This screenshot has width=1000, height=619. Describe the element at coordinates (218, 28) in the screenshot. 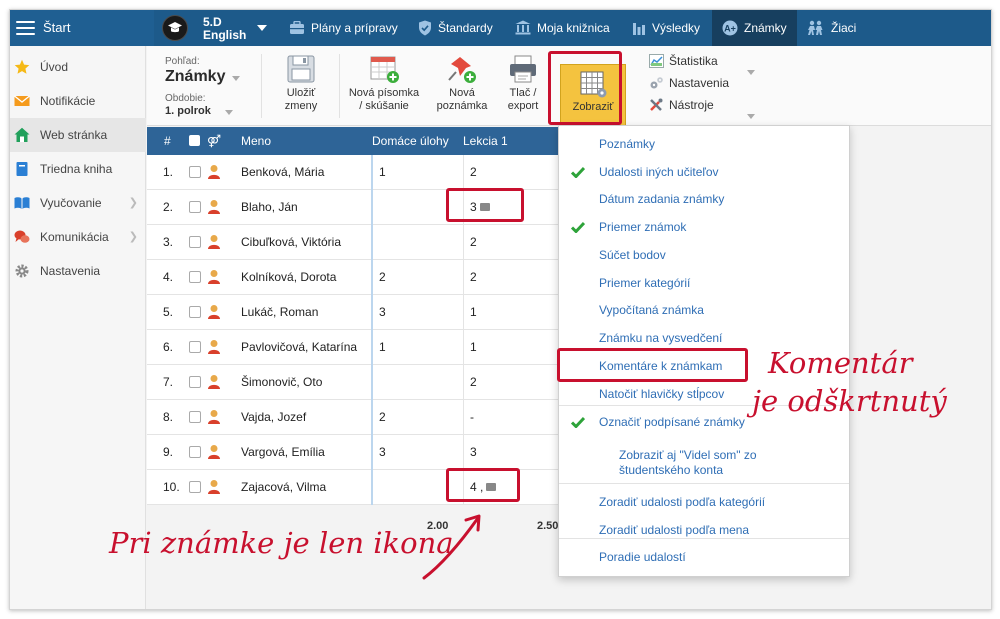

I see `class-selector: 5.D English` at that location.